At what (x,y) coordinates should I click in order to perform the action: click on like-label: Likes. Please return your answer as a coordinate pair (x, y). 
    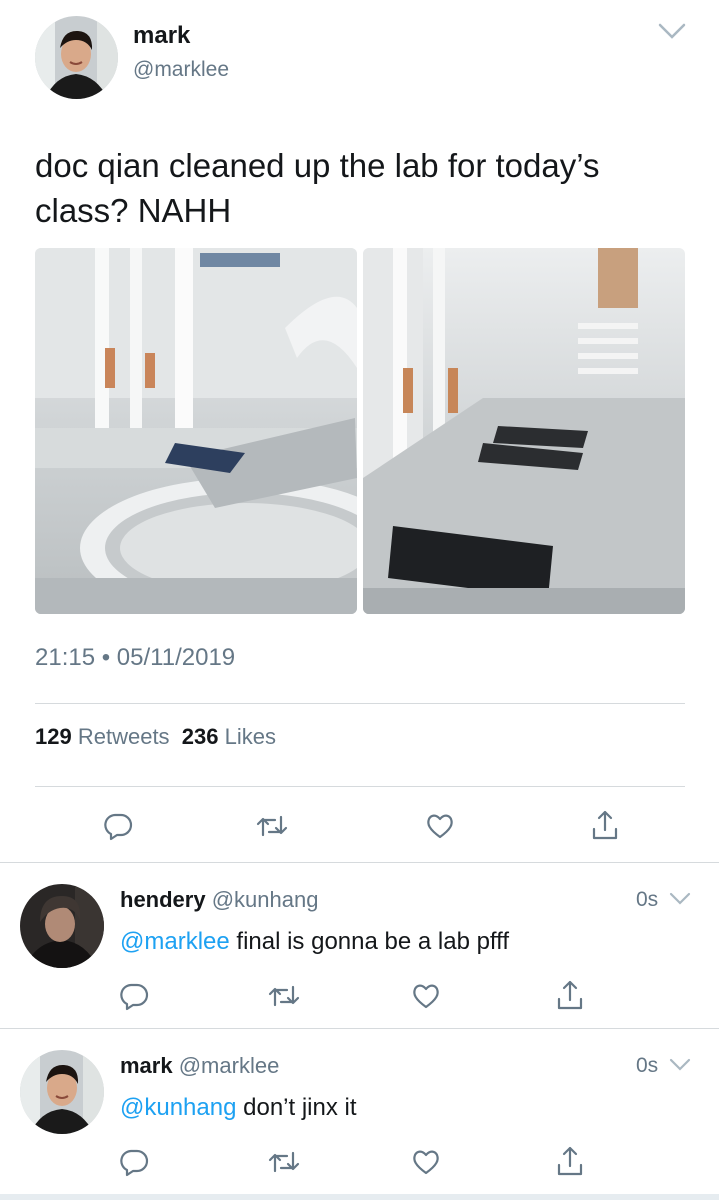
    Looking at the image, I should click on (250, 736).